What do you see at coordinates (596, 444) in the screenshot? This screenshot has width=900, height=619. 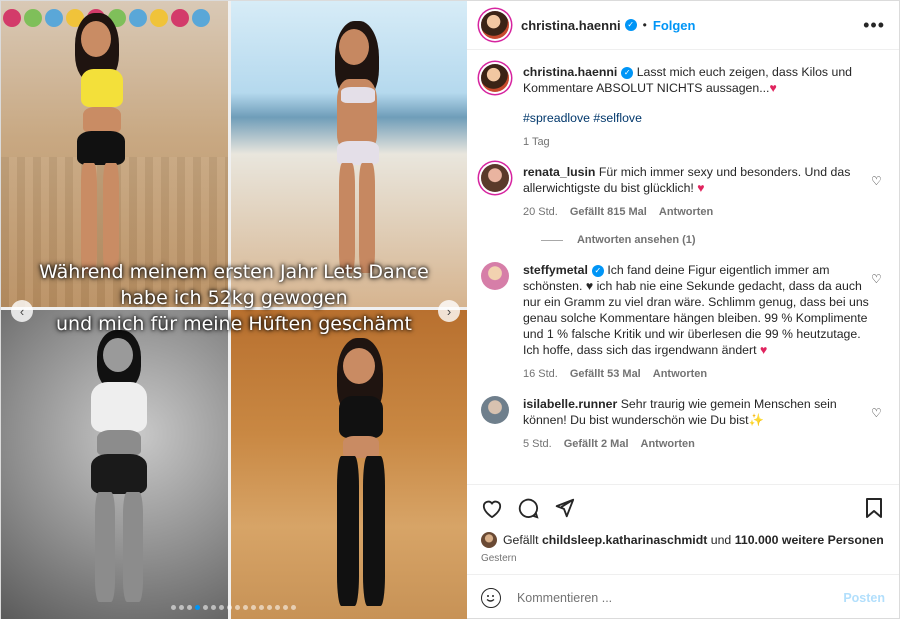 I see `comment-likes: Gefällt 2 Mal` at bounding box center [596, 444].